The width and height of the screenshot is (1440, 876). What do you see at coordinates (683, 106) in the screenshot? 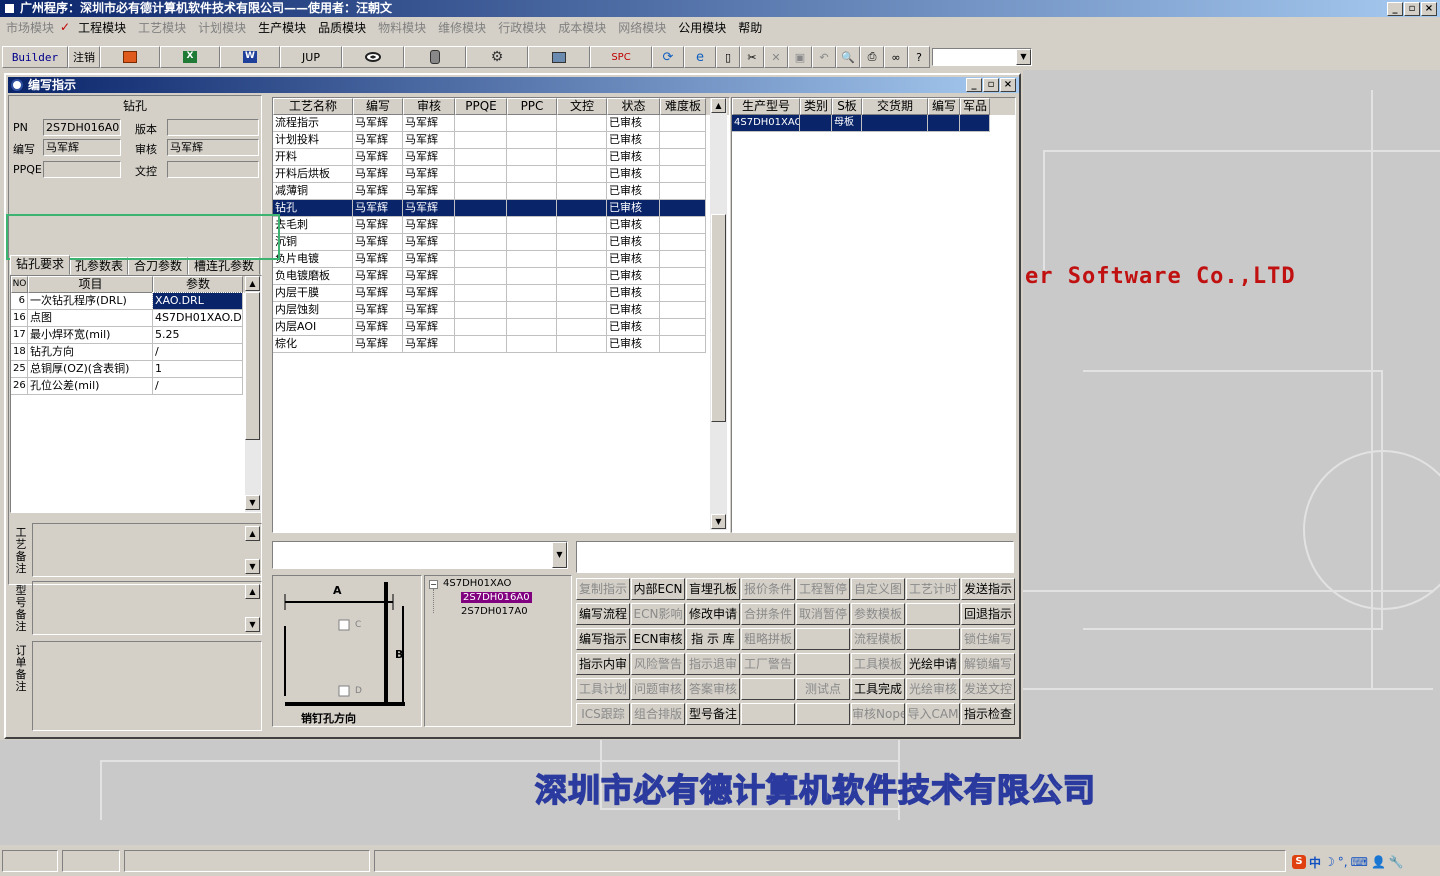
I see `process-col-header: 难度板` at bounding box center [683, 106].